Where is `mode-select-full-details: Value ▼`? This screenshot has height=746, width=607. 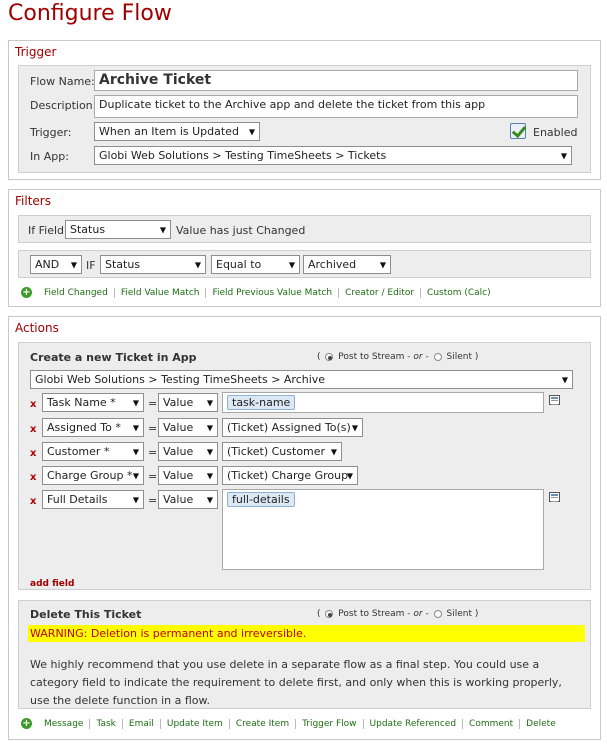
mode-select-full-details: Value ▼ is located at coordinates (188, 499).